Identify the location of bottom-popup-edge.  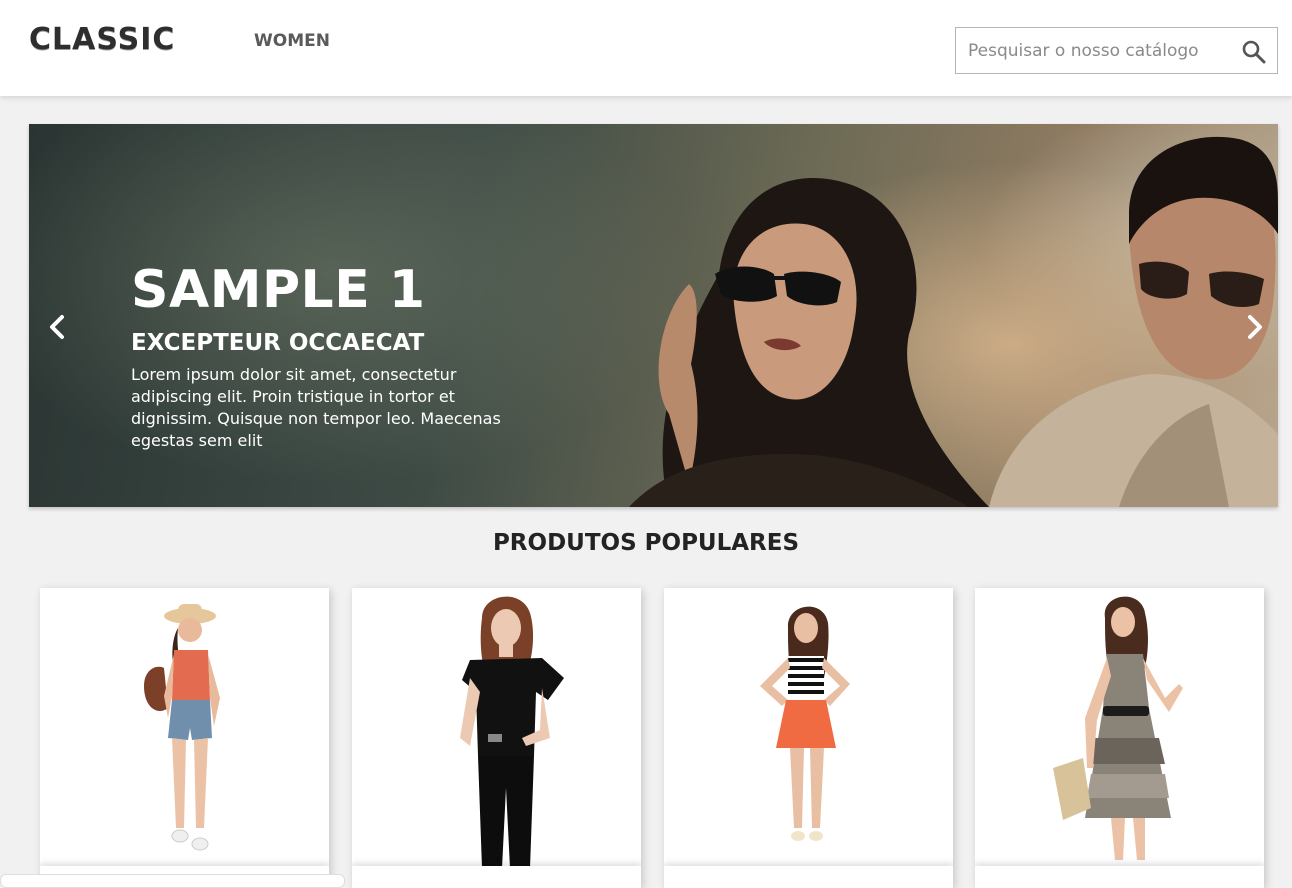
(172, 881).